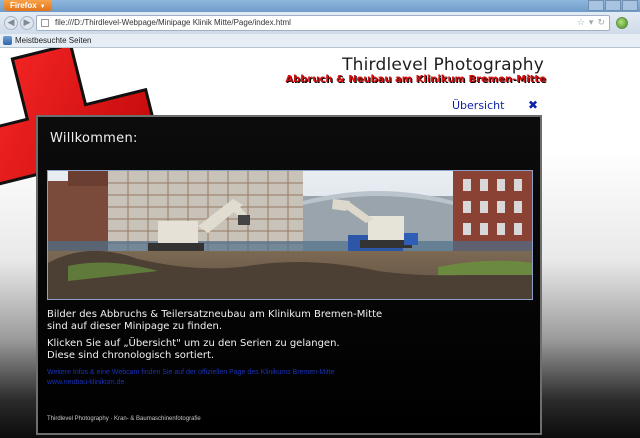  I want to click on window-controls, so click(612, 5).